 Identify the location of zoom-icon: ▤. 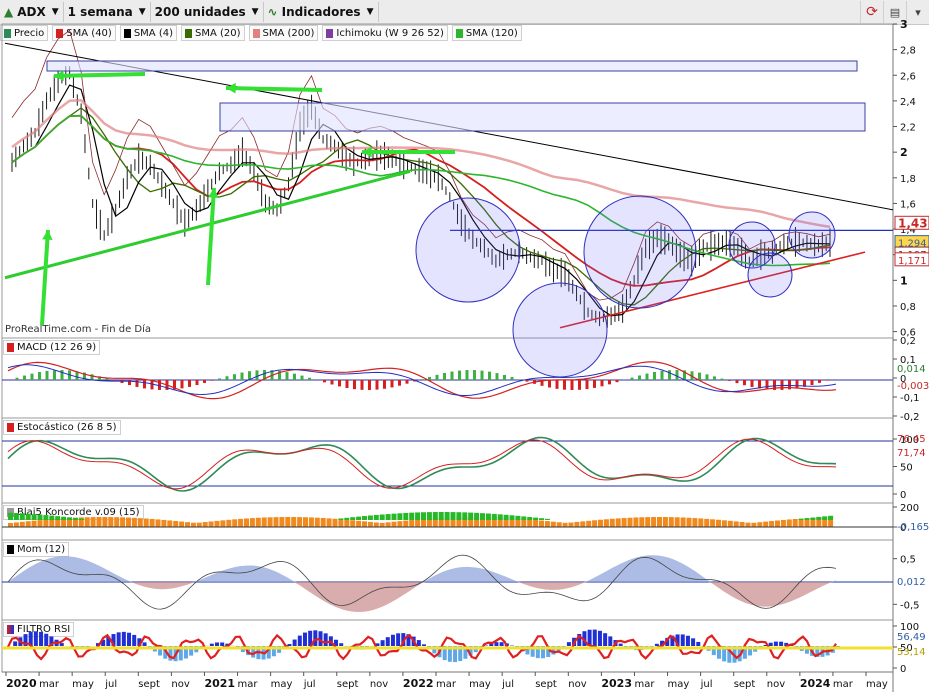
(894, 12).